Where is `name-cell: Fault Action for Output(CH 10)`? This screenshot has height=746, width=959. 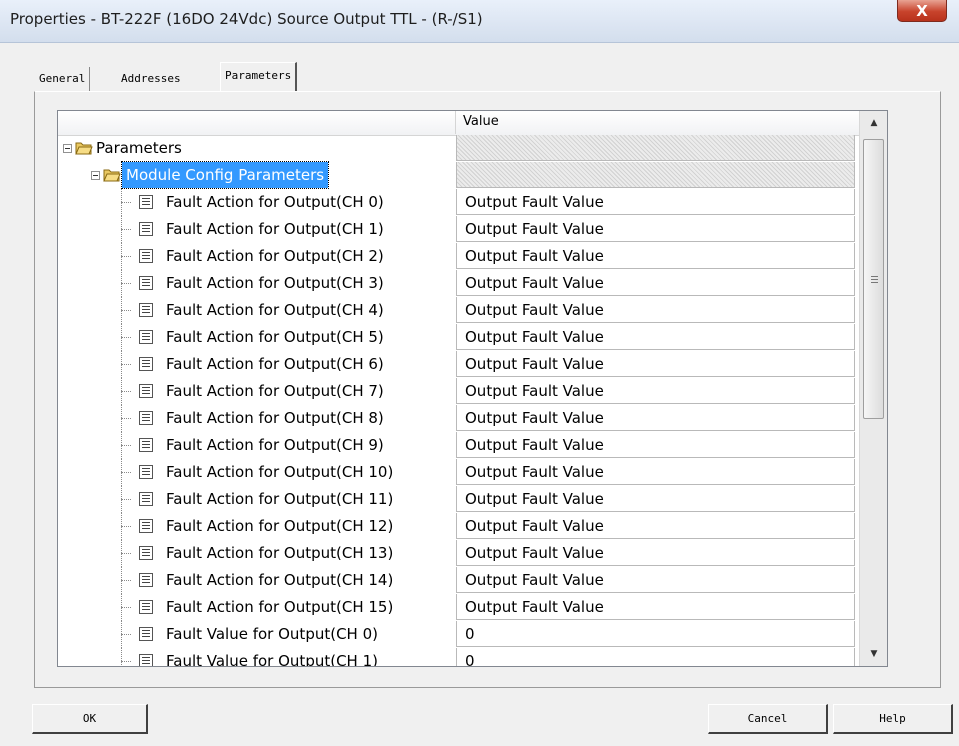 name-cell: Fault Action for Output(CH 10) is located at coordinates (257, 472).